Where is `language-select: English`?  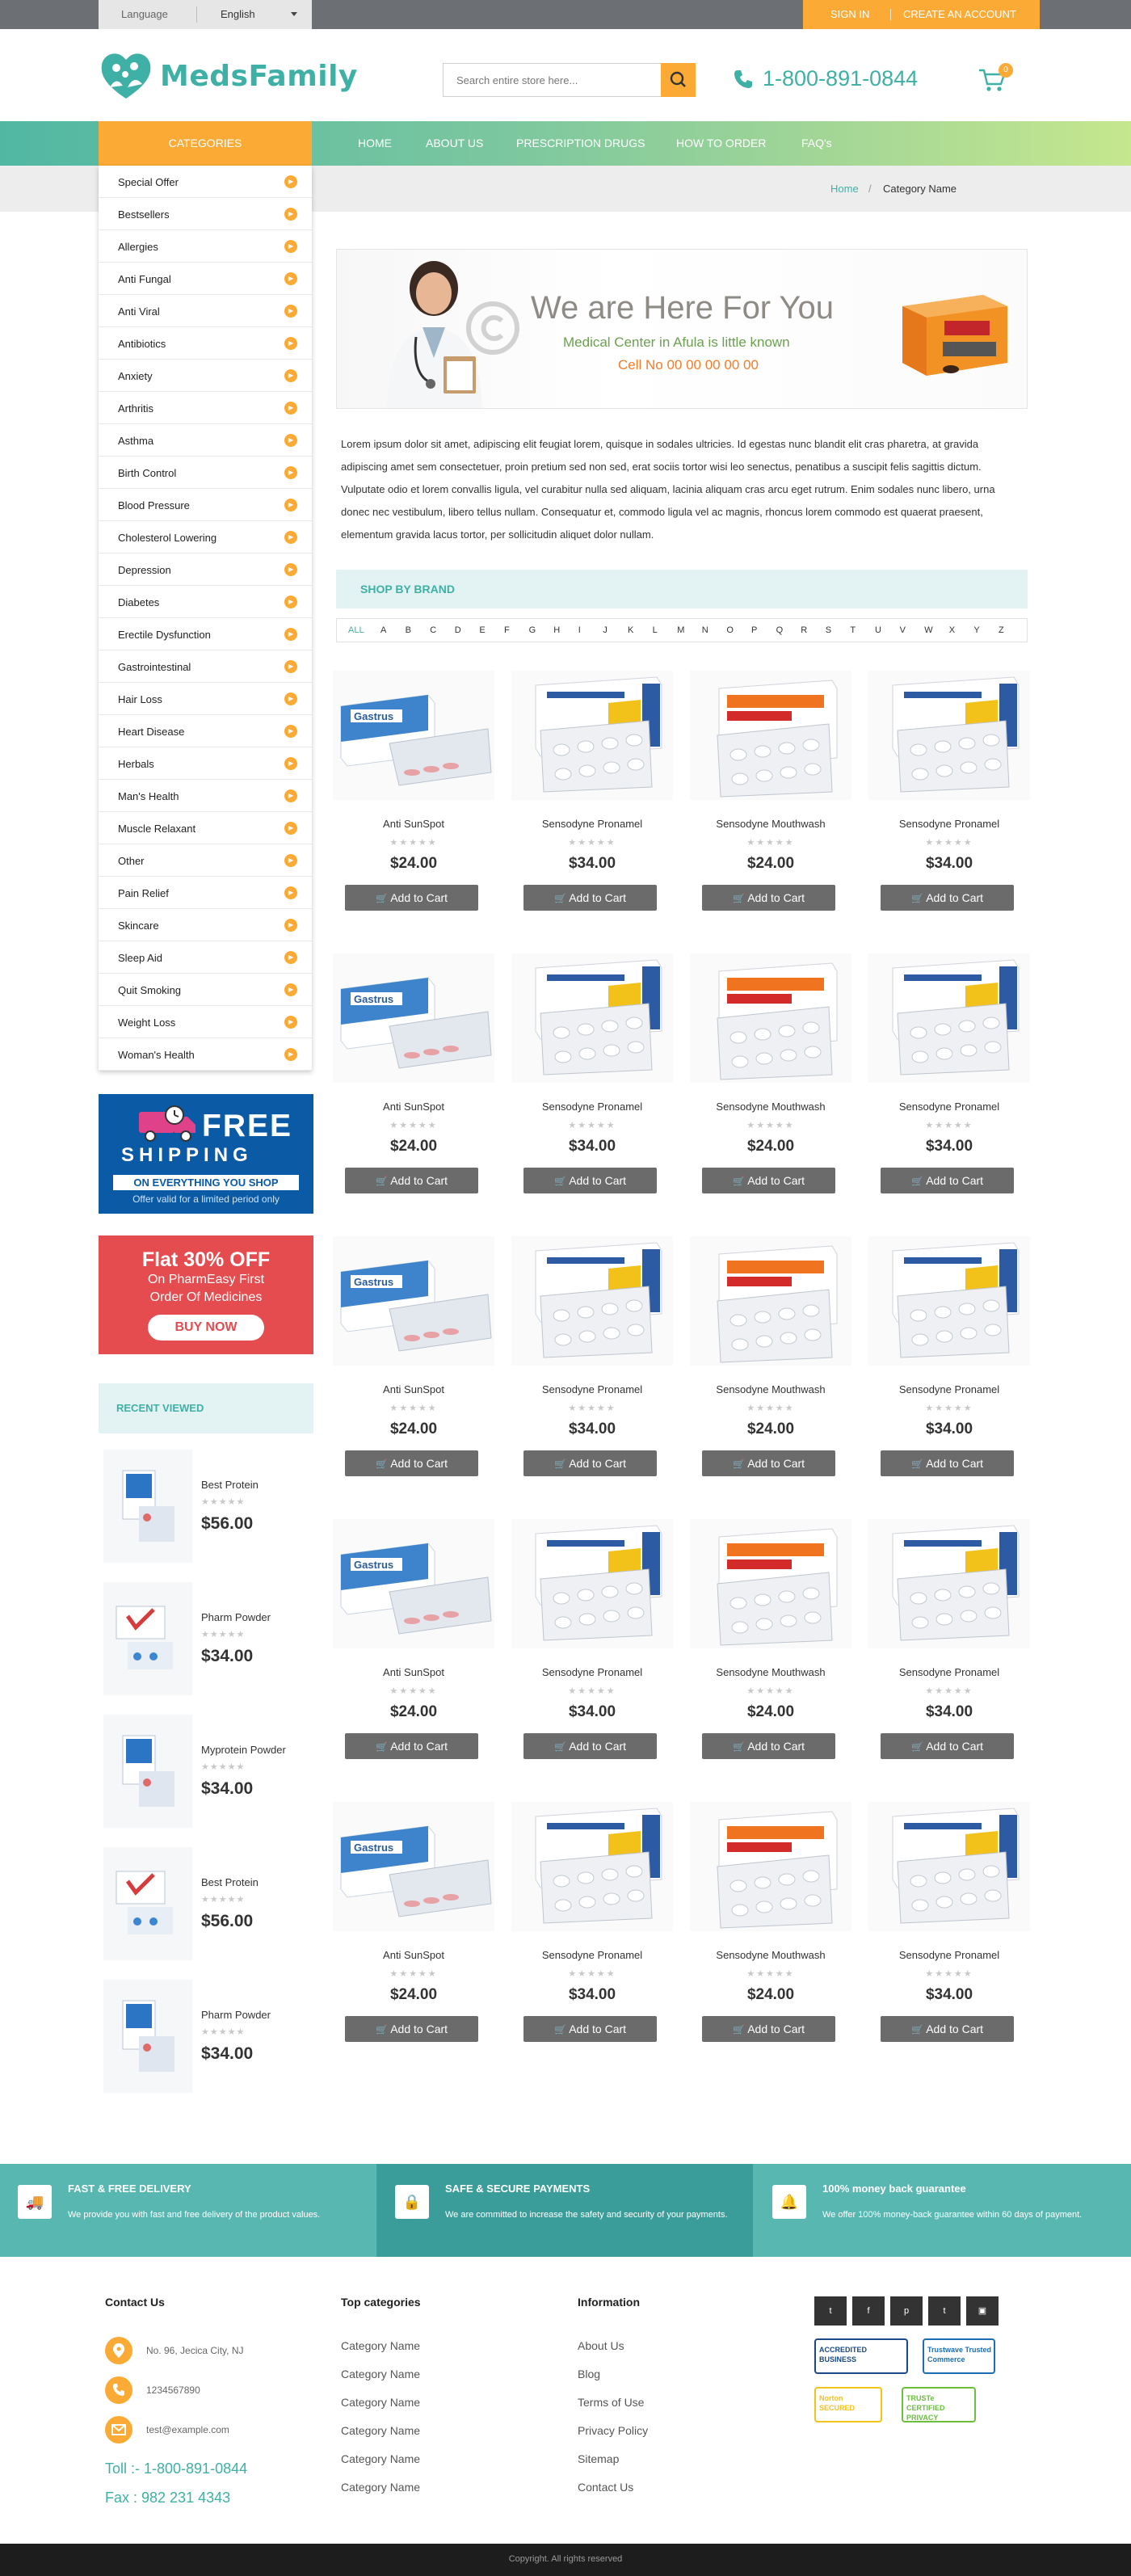
language-select: English is located at coordinates (261, 14).